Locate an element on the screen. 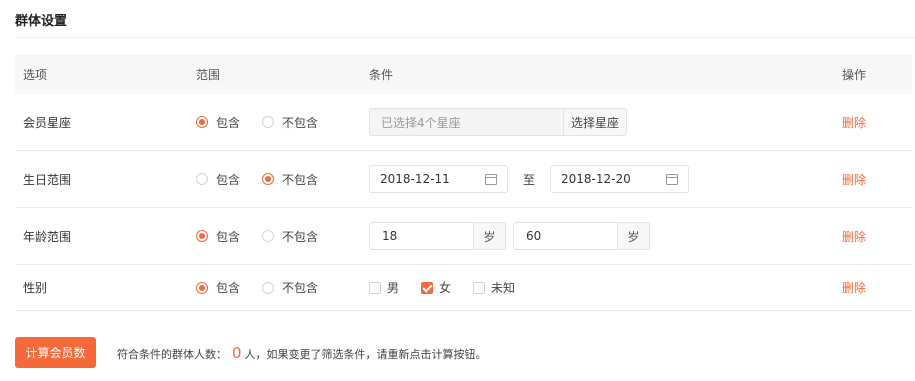  select-constellation-button: 选择星座 is located at coordinates (595, 122).